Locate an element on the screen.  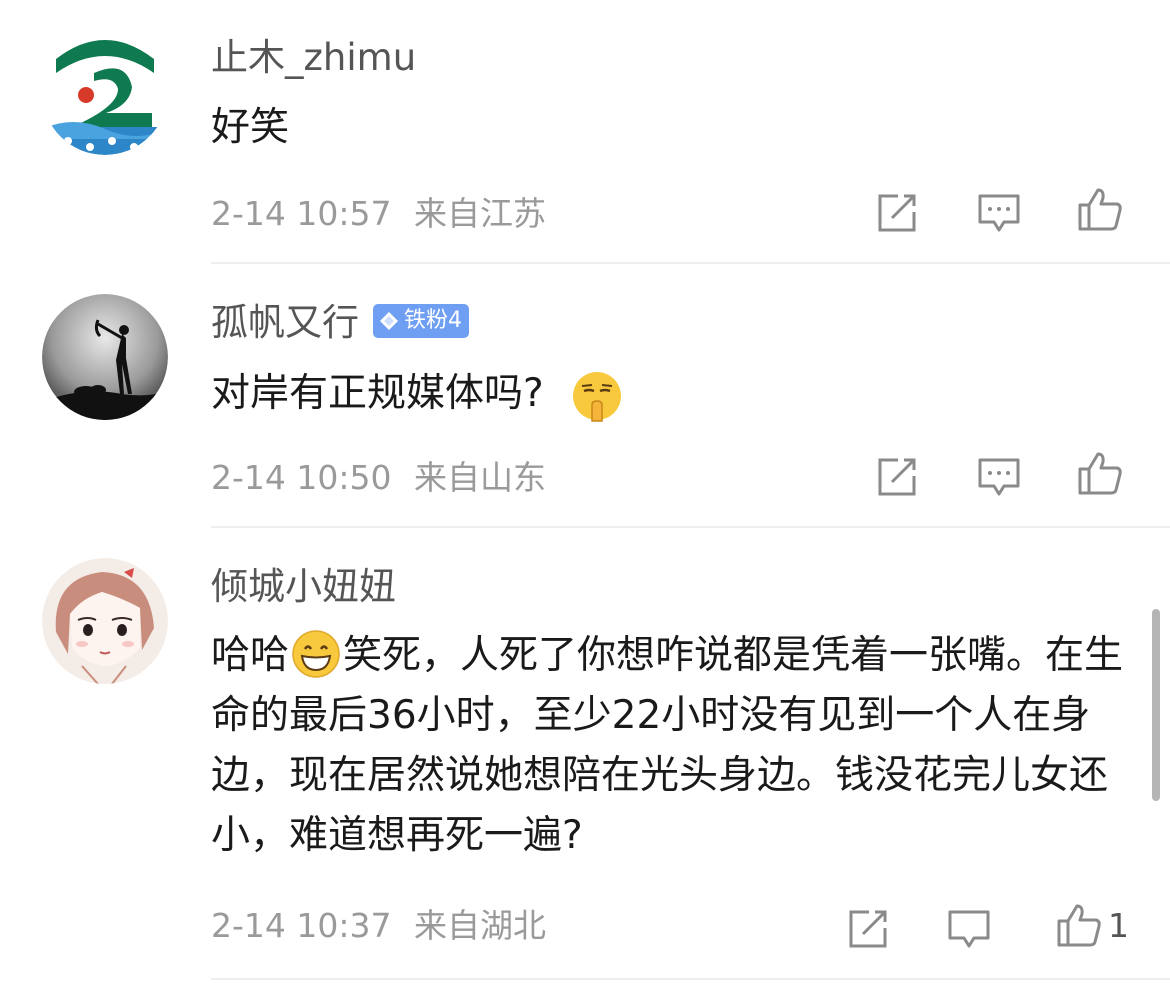
timestamp: 2-14 10:37 is located at coordinates (301, 925).